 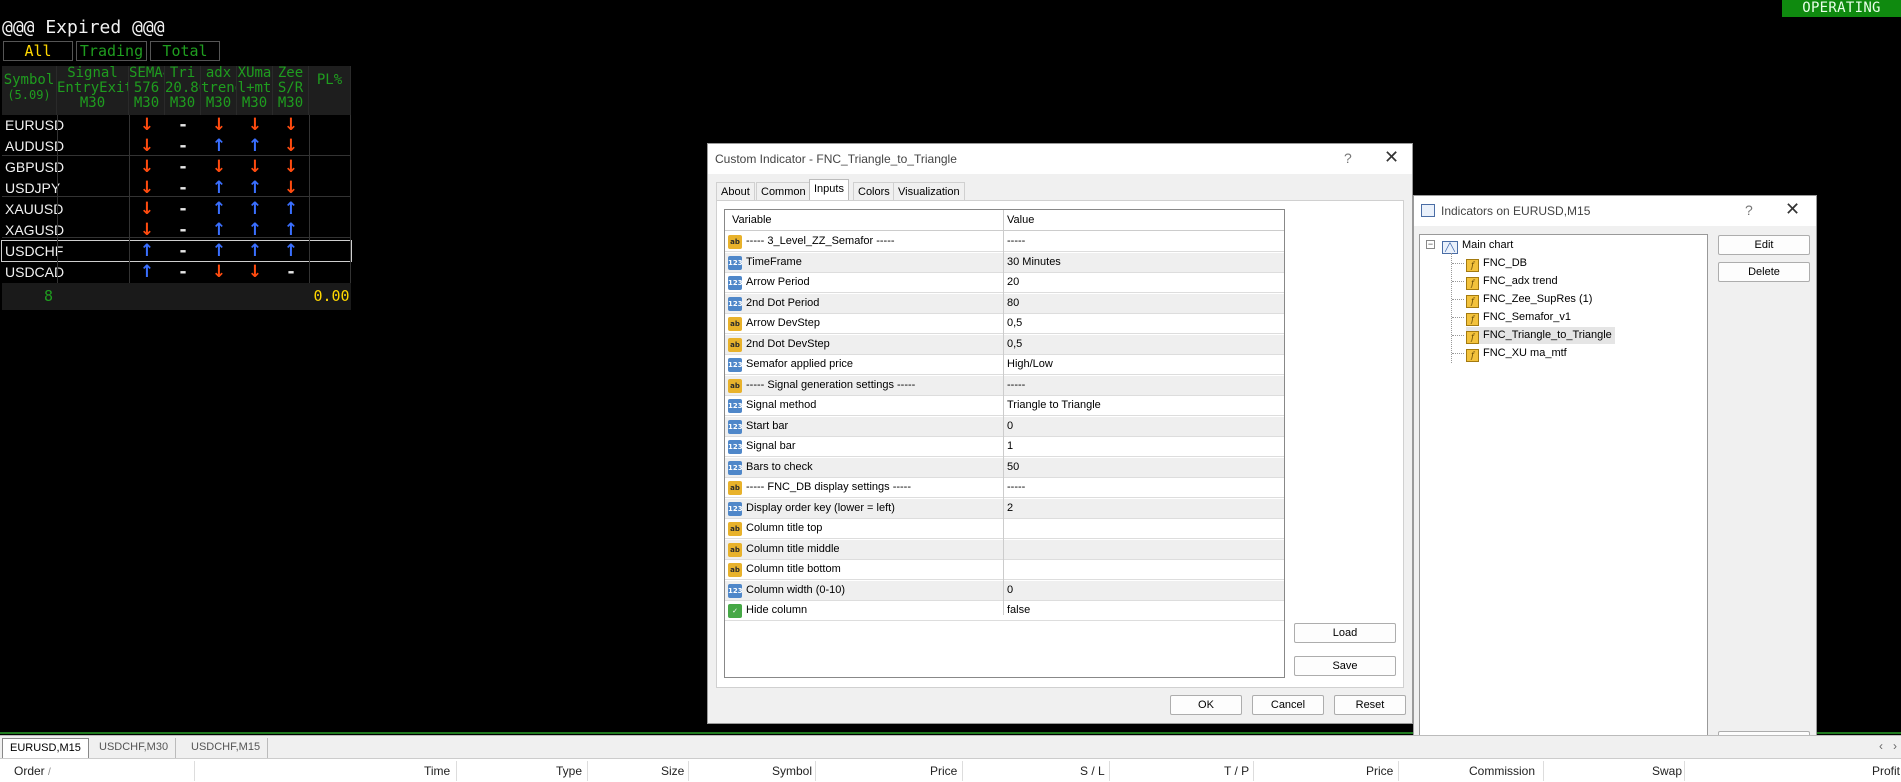 What do you see at coordinates (185, 51) in the screenshot?
I see `filter-total-button: Total` at bounding box center [185, 51].